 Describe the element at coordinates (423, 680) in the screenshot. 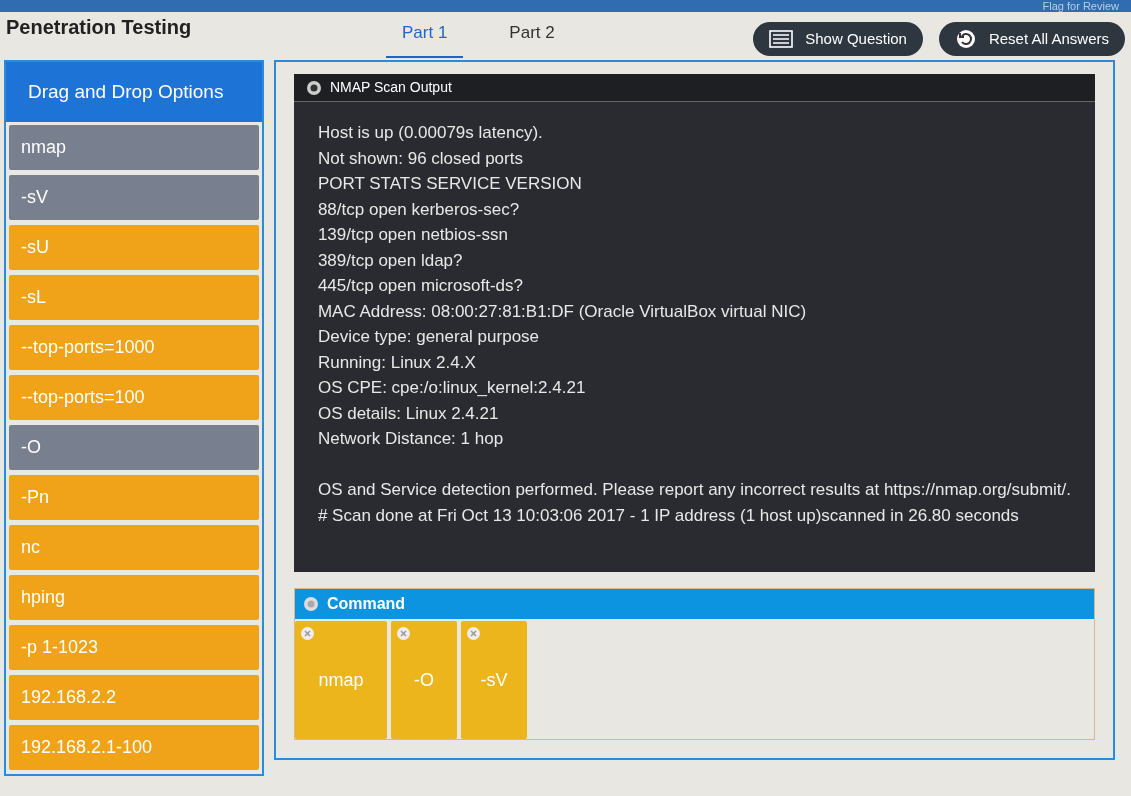

I see `command-token: -O` at that location.